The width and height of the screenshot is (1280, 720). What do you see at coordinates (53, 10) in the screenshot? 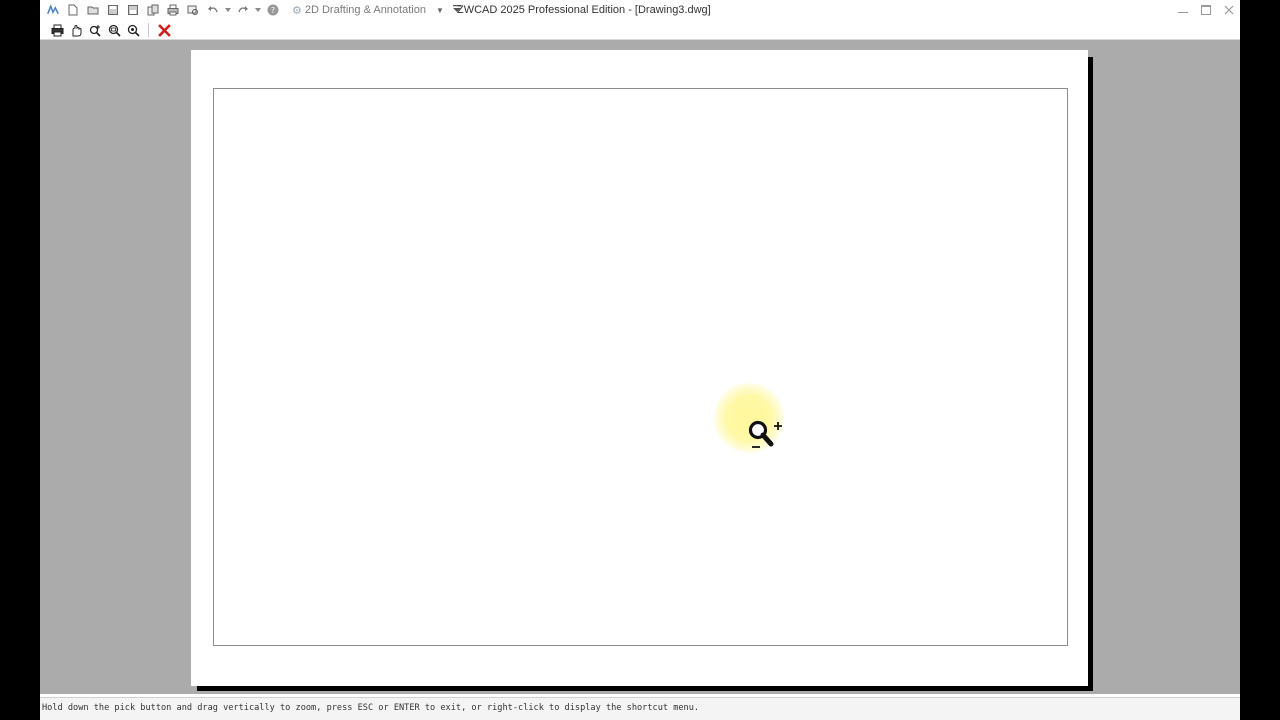
I see `app-logo-icon` at bounding box center [53, 10].